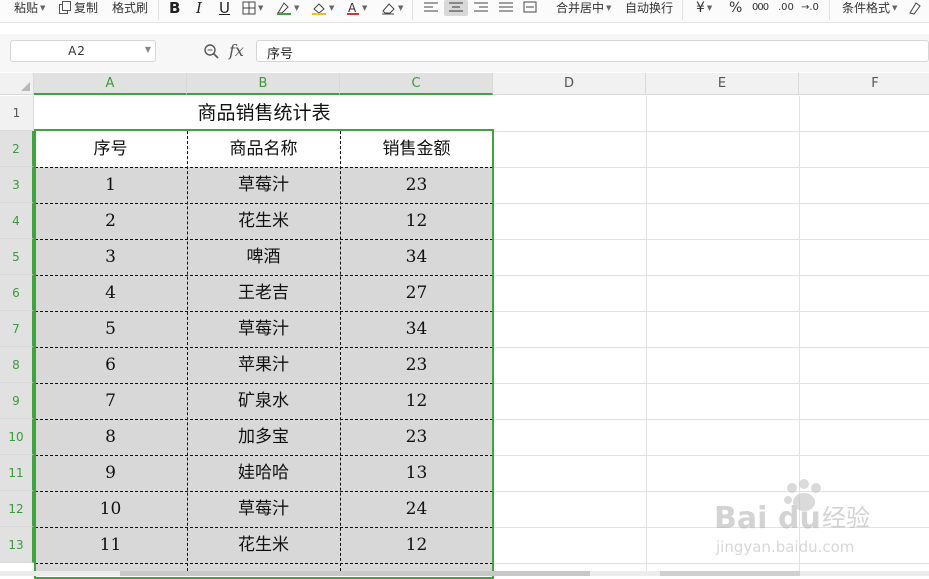 Image resolution: width=929 pixels, height=579 pixels. I want to click on justify-button, so click(506, 8).